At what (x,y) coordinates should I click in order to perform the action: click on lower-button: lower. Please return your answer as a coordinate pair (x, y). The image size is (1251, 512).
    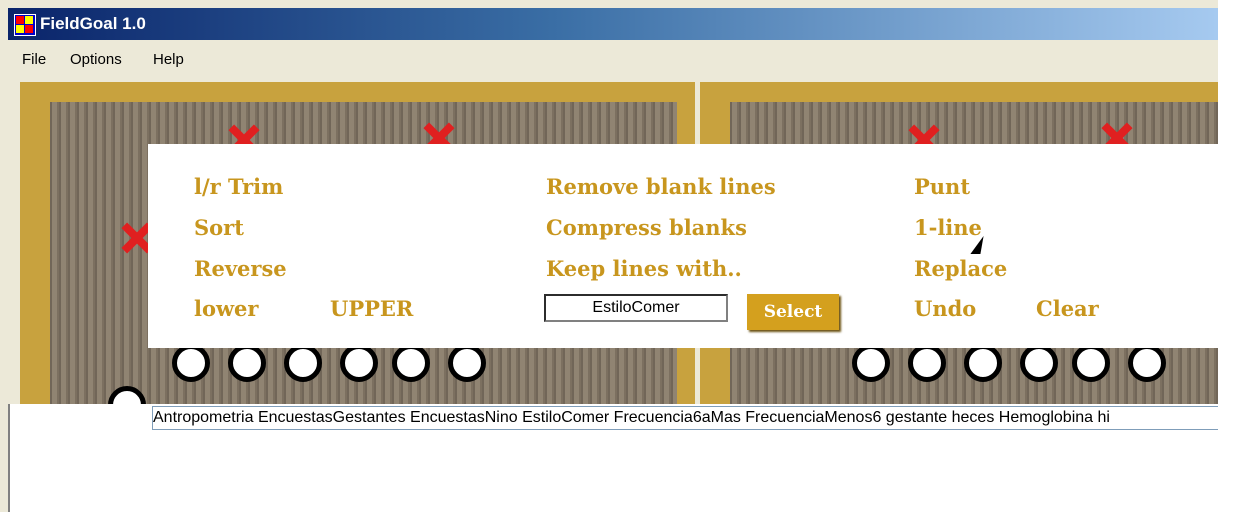
    Looking at the image, I should click on (226, 308).